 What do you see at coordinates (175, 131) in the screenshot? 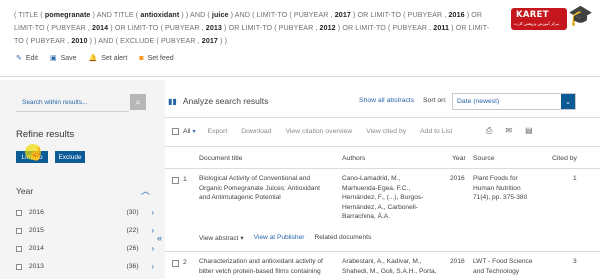
I see `select-all-checkbox` at bounding box center [175, 131].